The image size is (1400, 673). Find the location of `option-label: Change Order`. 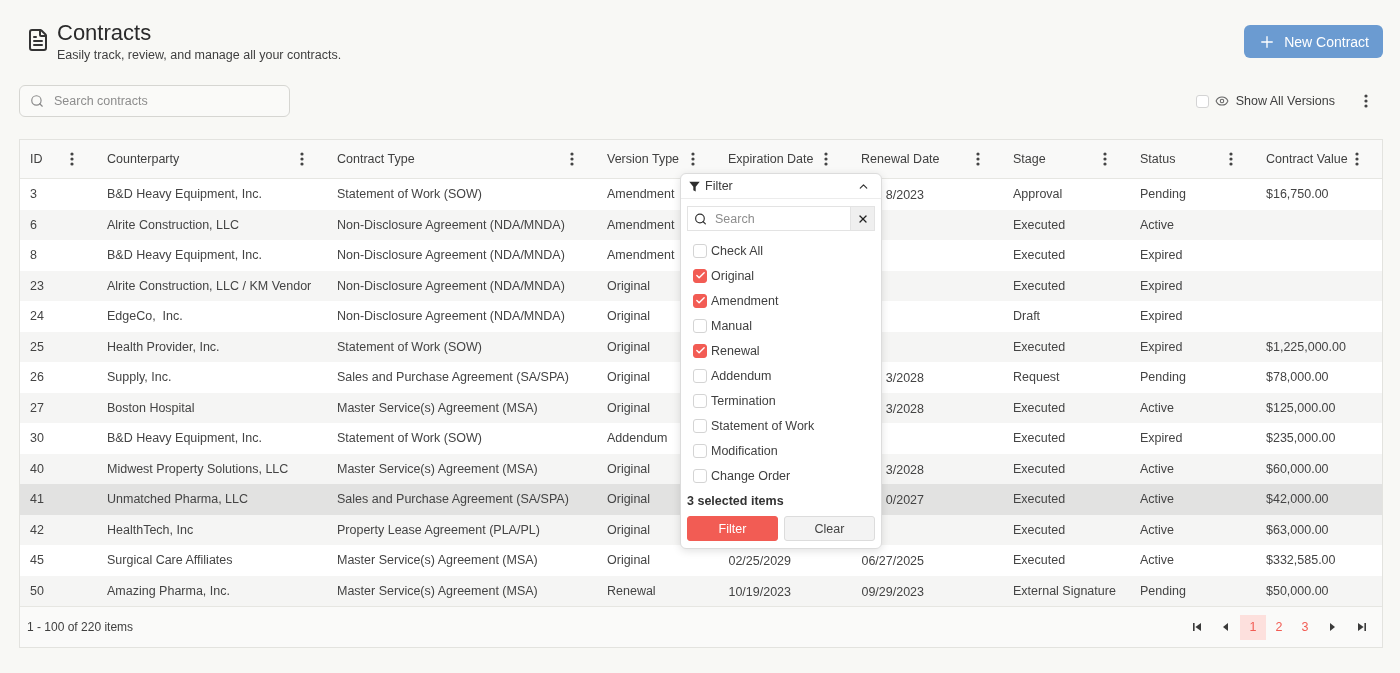

option-label: Change Order is located at coordinates (751, 475).